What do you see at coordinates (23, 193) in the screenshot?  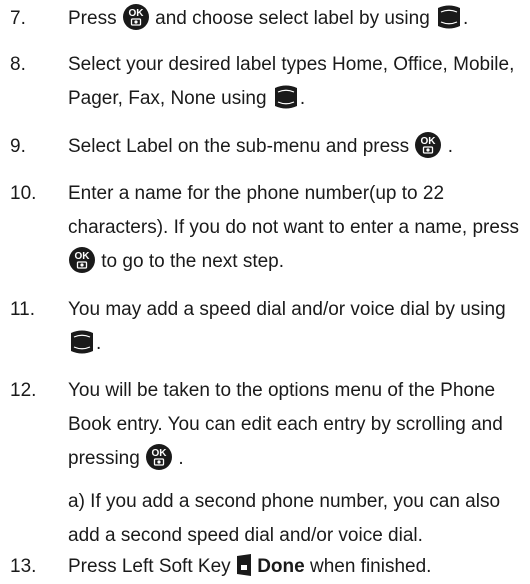 I see `step-number: 10.` at bounding box center [23, 193].